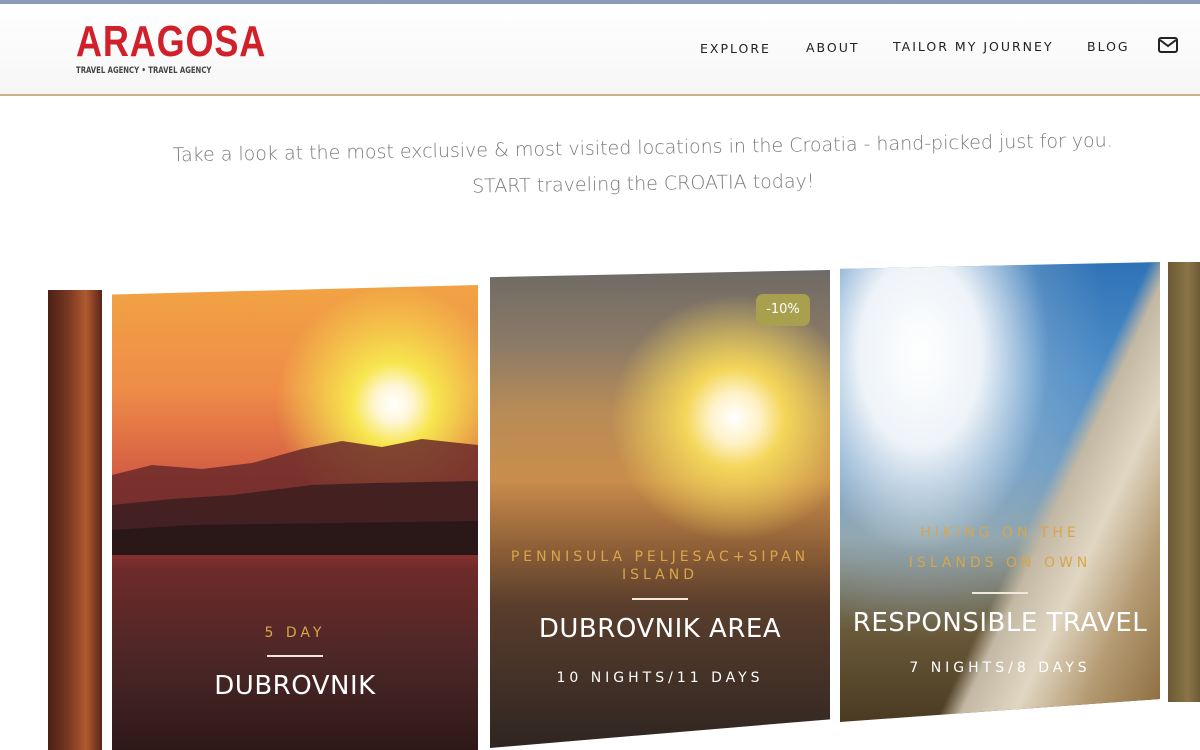 The image size is (1200, 750). Describe the element at coordinates (295, 686) in the screenshot. I see `tour-title: DUBROVNIK` at that location.